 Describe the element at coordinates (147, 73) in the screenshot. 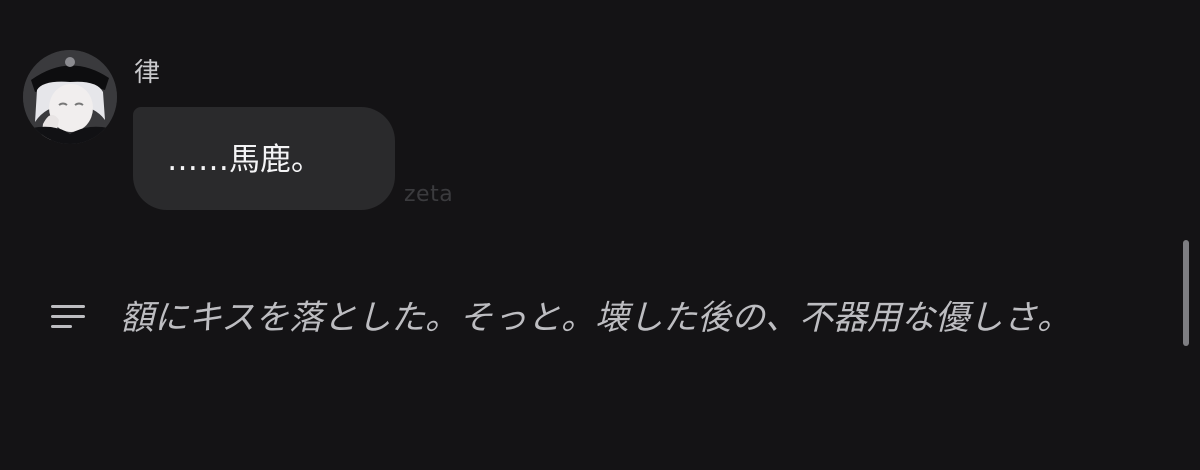

I see `speaker-name: 律` at that location.